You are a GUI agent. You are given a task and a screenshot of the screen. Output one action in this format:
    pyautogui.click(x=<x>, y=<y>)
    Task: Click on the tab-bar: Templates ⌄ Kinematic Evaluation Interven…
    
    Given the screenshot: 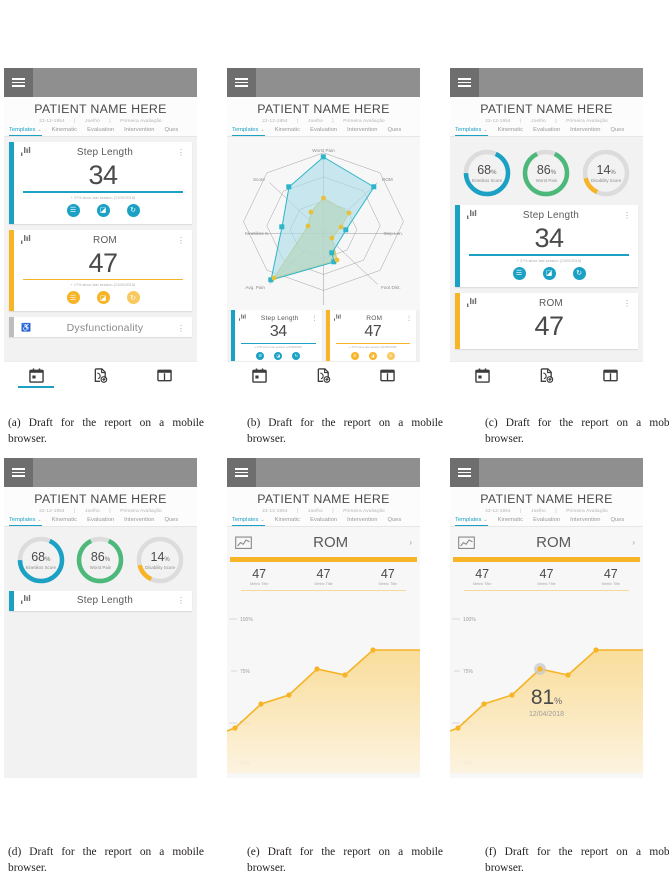 What is the action you would take?
    pyautogui.click(x=323, y=522)
    